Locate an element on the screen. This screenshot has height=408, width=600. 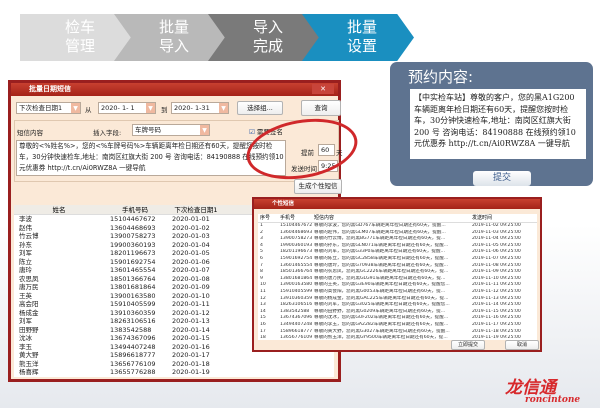
cell-name: 田野野 is located at coordinates (29, 329).